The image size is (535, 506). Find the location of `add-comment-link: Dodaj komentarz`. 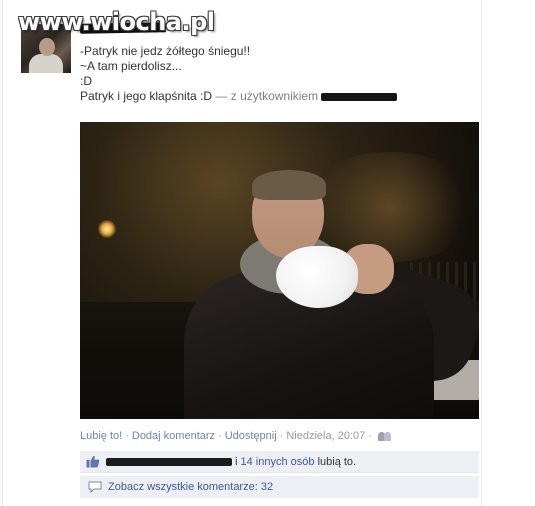

add-comment-link: Dodaj komentarz is located at coordinates (173, 436).